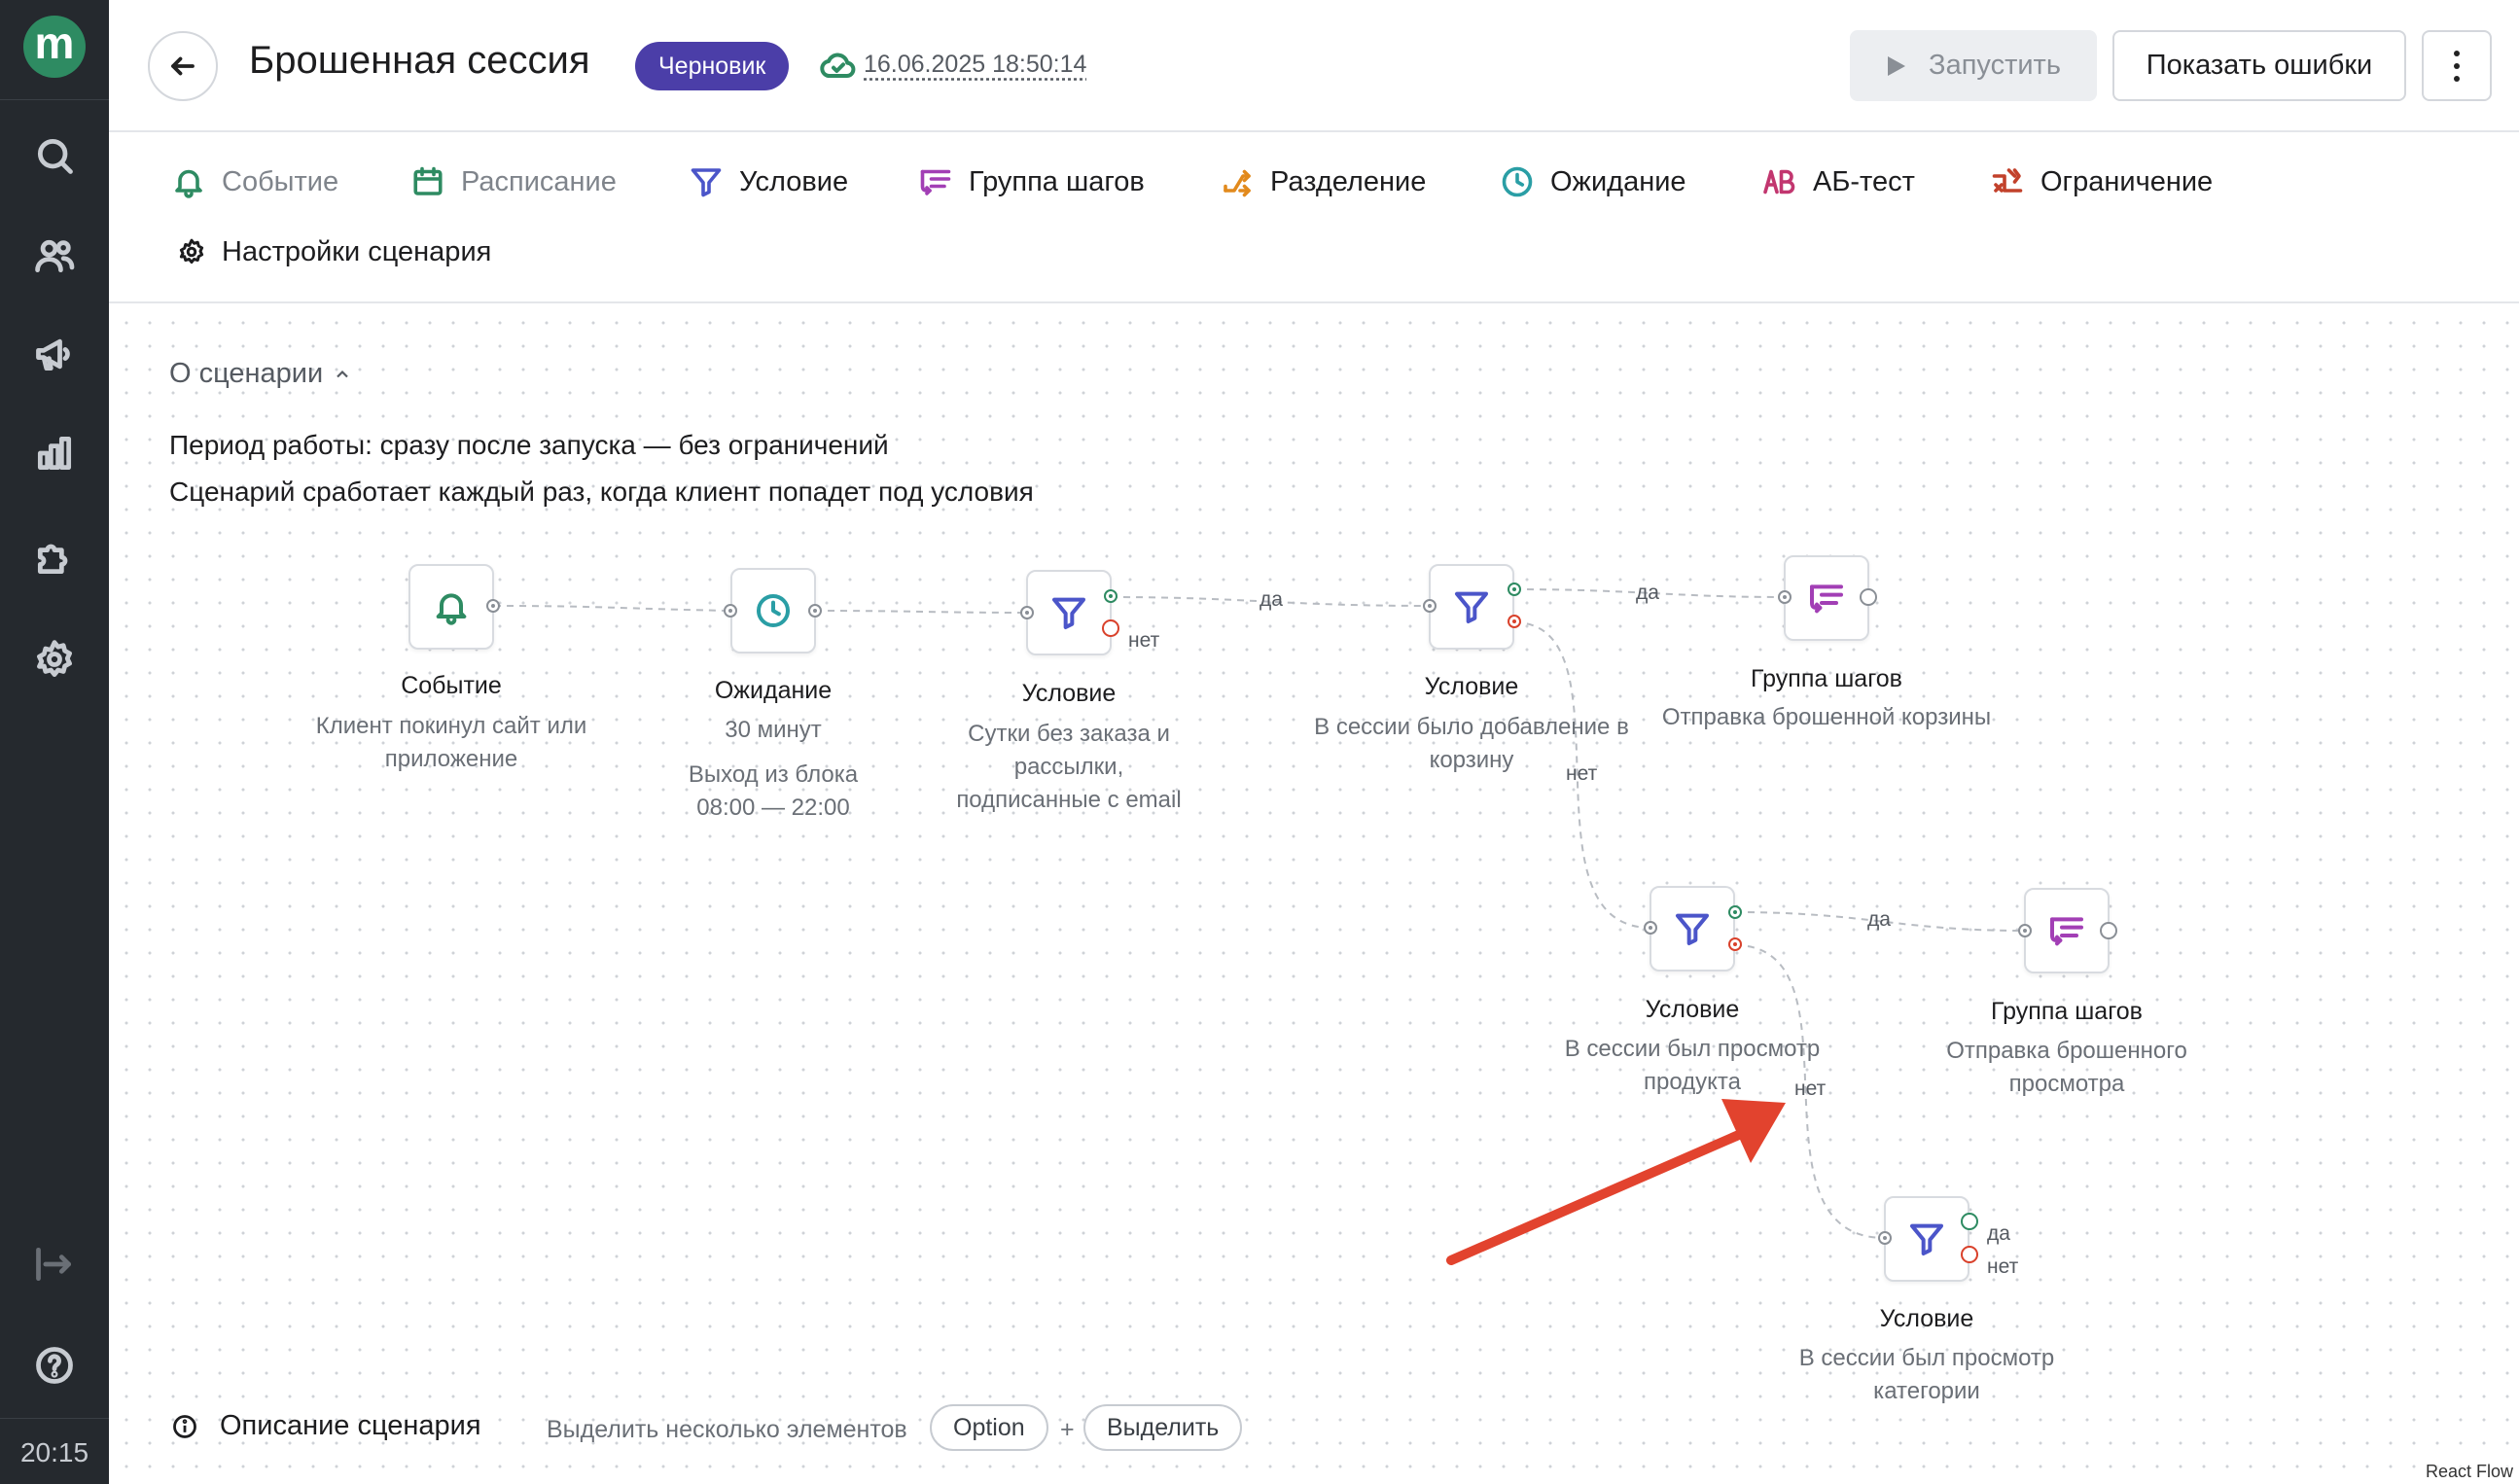 The height and width of the screenshot is (1484, 2519). I want to click on tool-step-group: Группа шагов, so click(1032, 182).